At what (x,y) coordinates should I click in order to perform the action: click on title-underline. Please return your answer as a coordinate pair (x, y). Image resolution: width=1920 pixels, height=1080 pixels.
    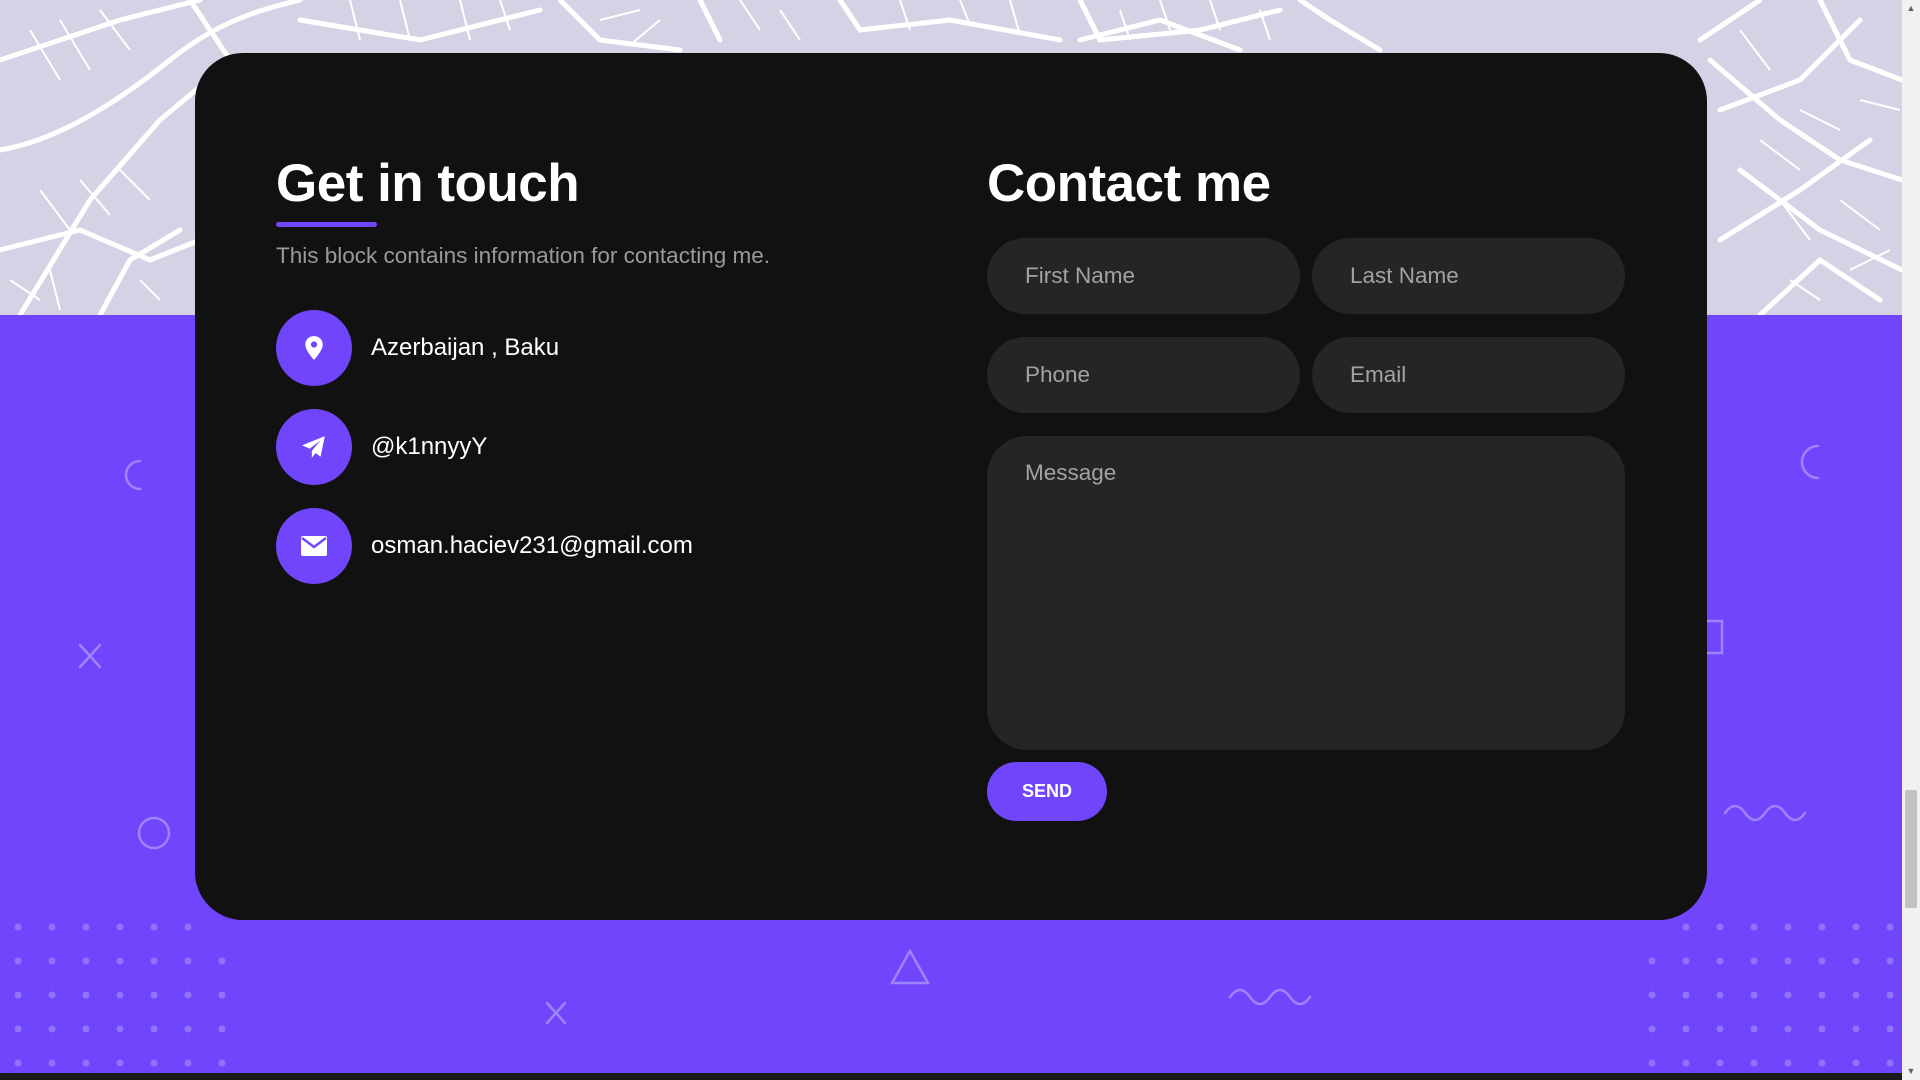
    Looking at the image, I should click on (326, 224).